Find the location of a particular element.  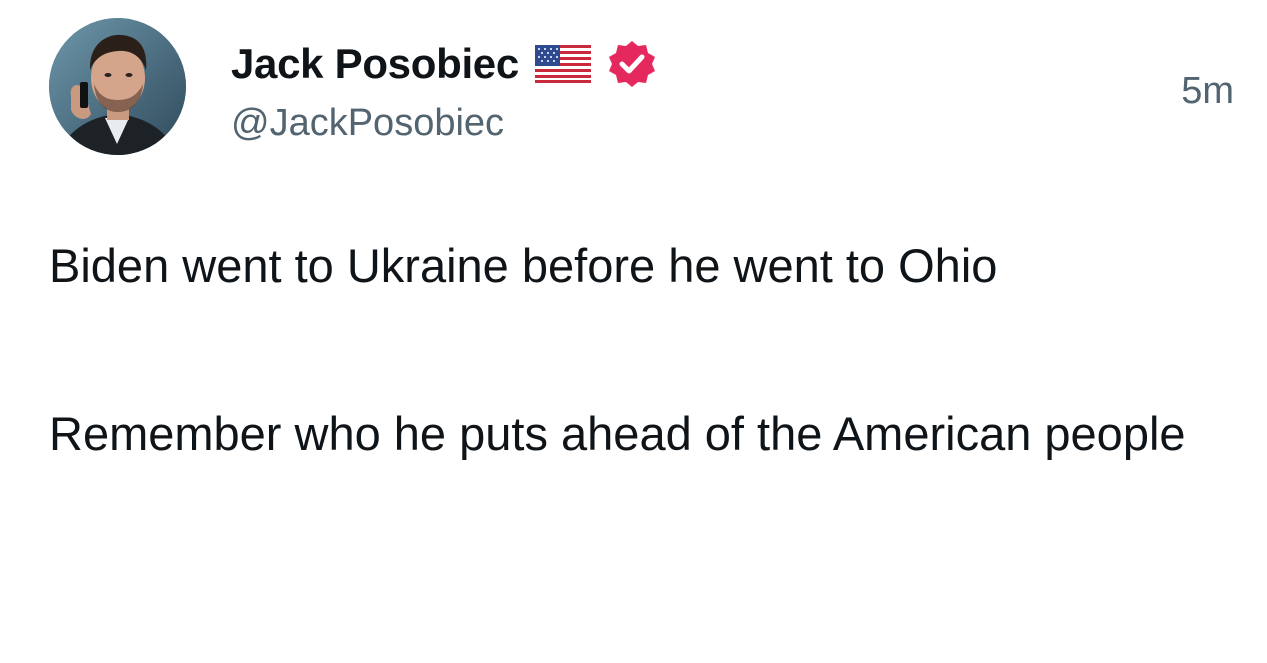

avatar is located at coordinates (117, 86).